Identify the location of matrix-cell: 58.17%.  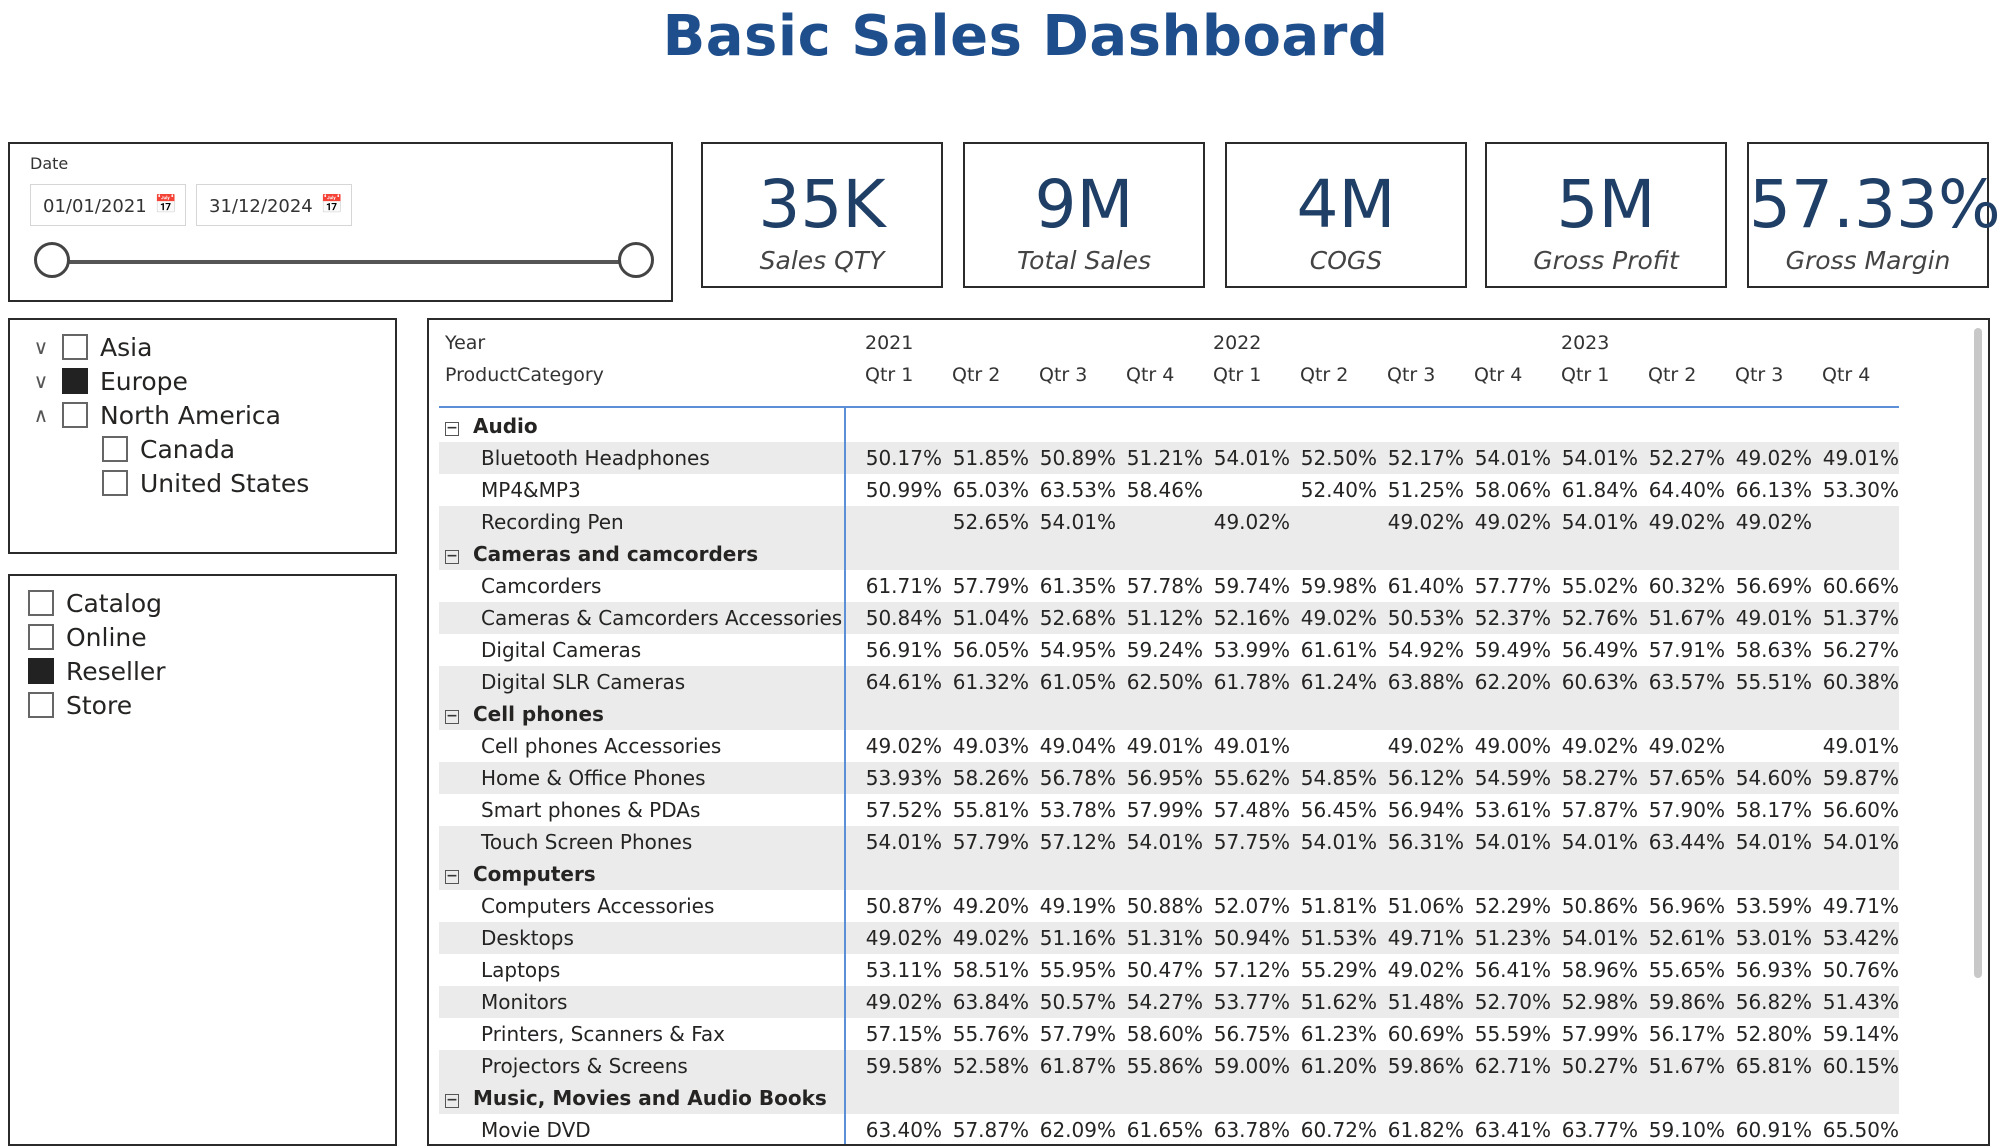
(1773, 810).